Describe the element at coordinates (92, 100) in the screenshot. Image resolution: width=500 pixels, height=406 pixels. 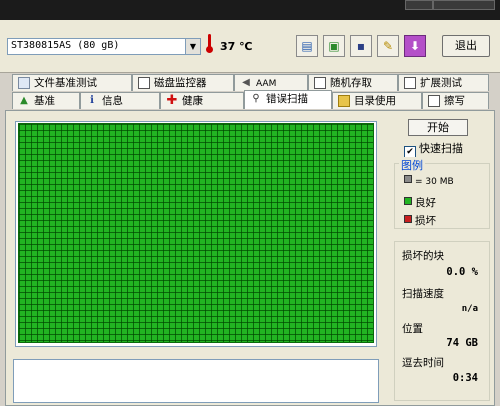
I see `info-icon: i` at that location.